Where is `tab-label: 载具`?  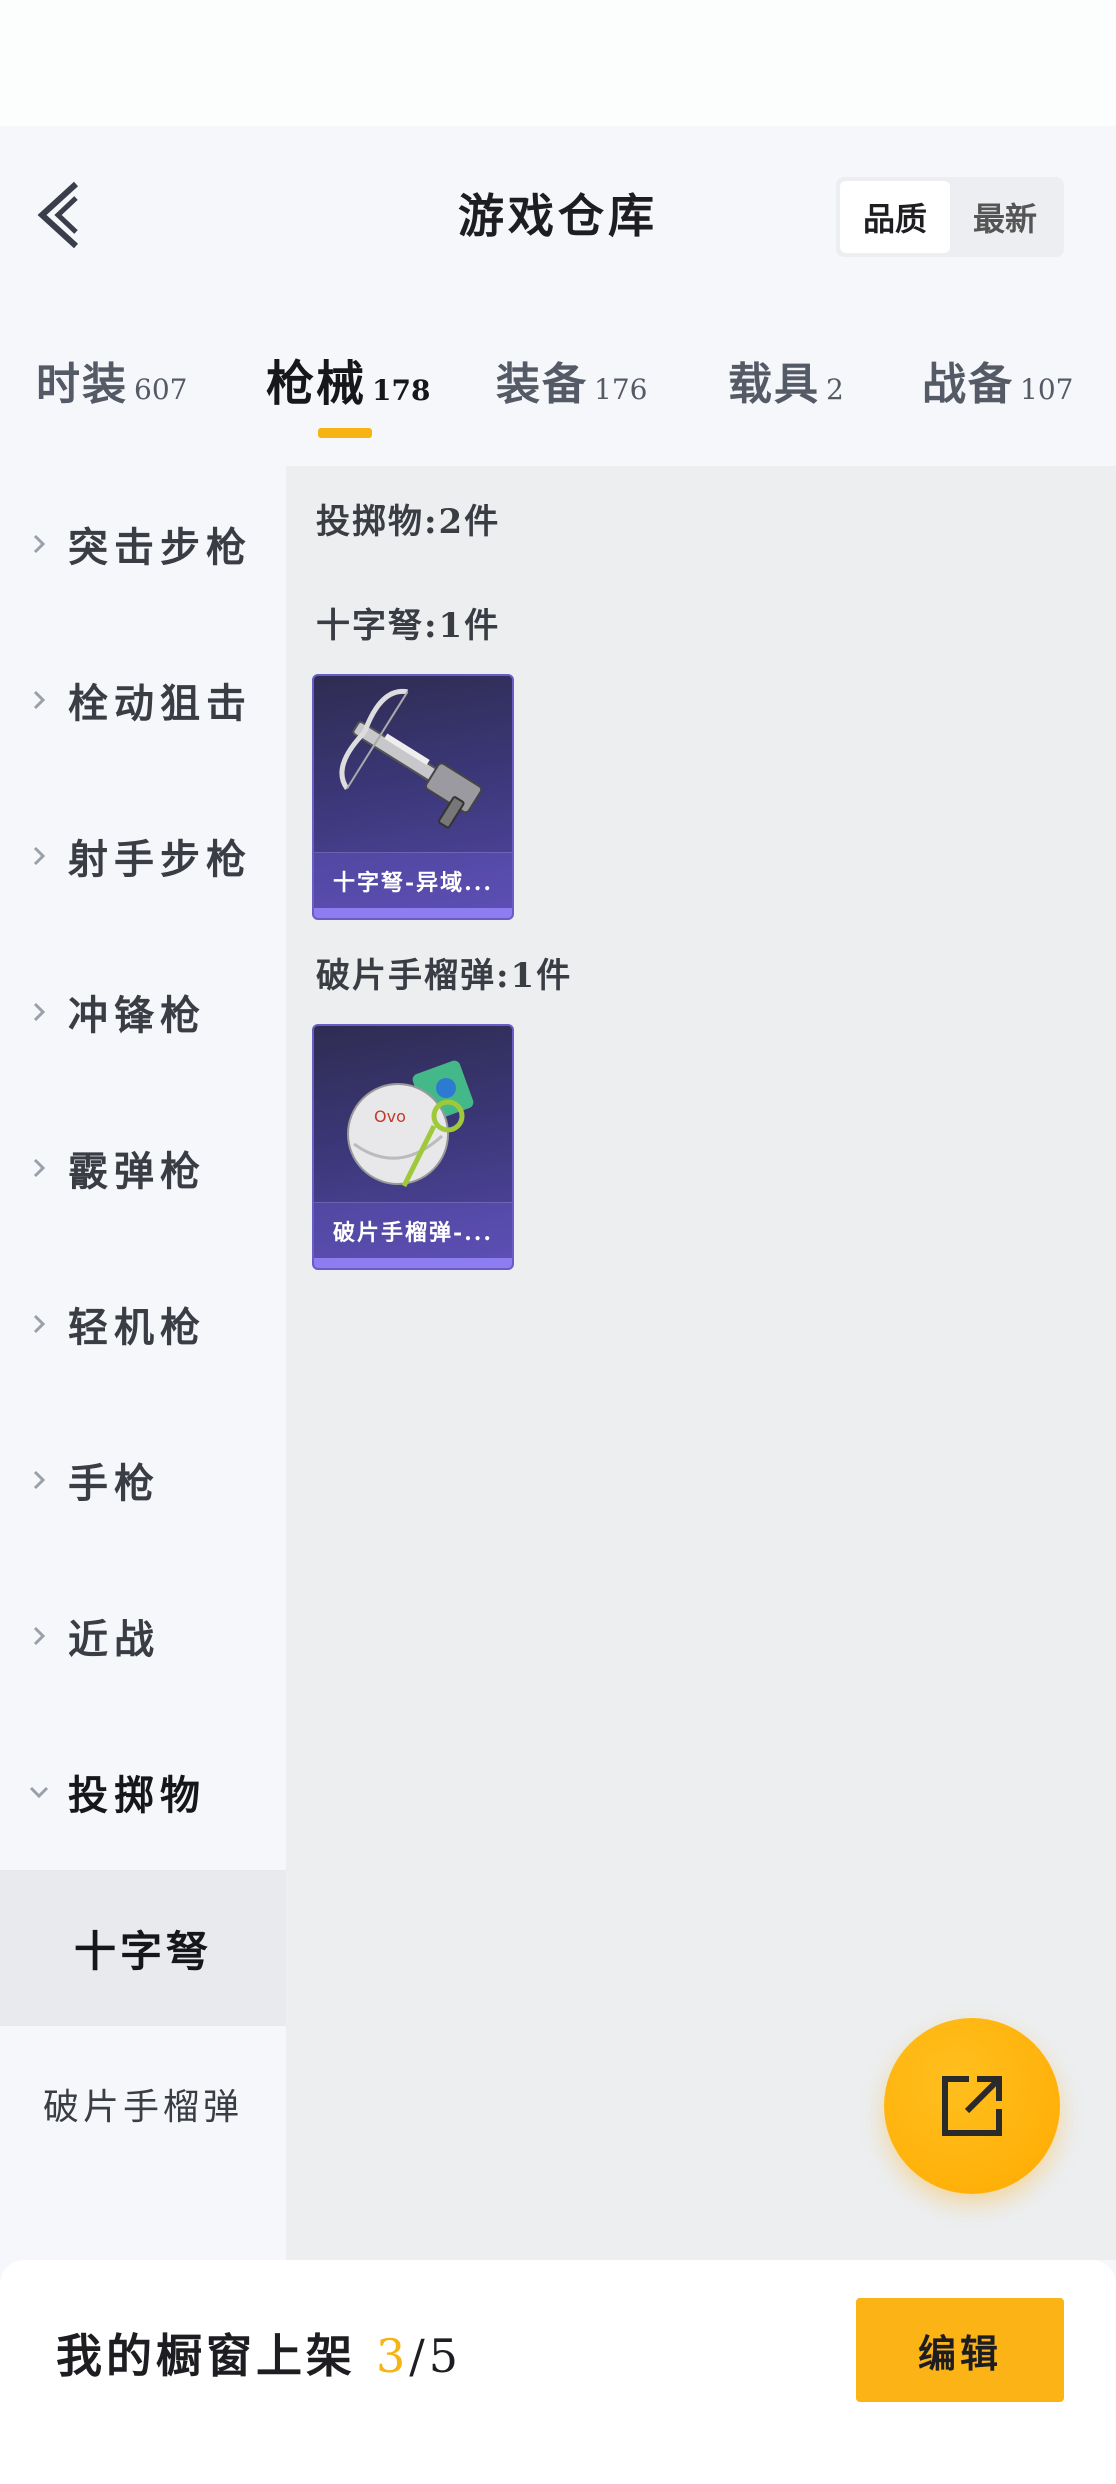 tab-label: 载具 is located at coordinates (774, 384).